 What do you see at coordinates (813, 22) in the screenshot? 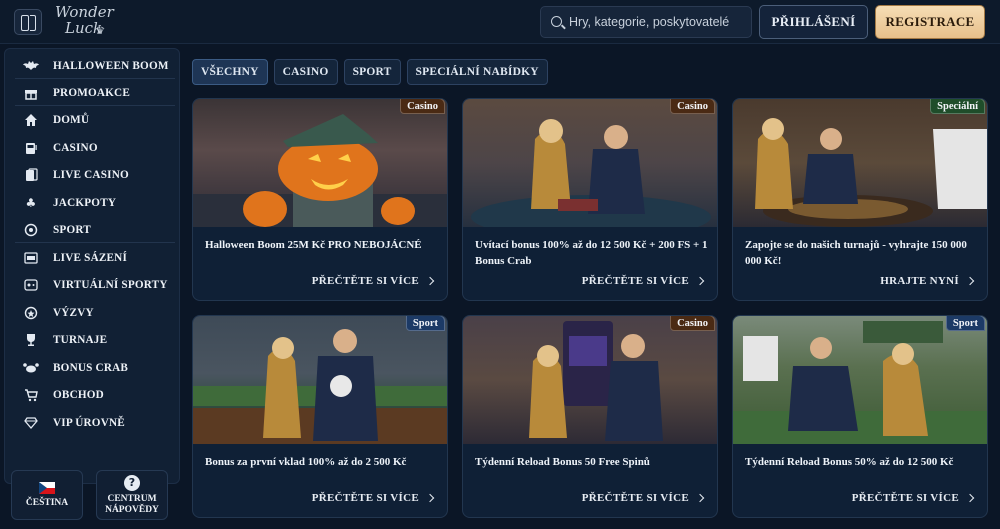
I see `login-button: PŘIHLÁŠENÍ` at bounding box center [813, 22].